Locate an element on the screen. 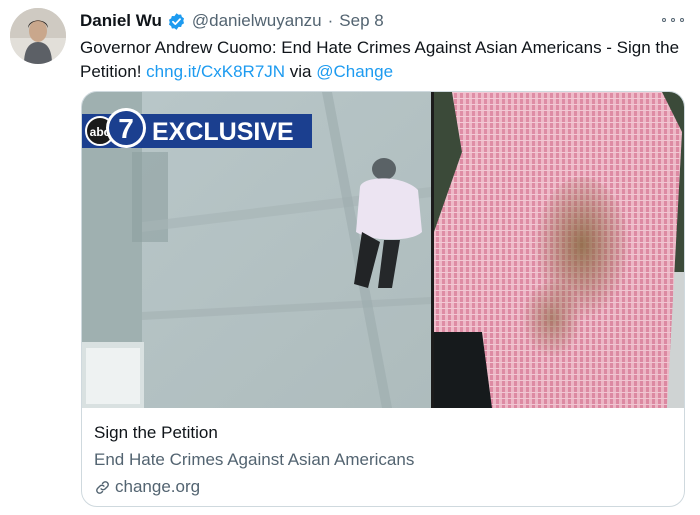 The height and width of the screenshot is (515, 700). avatar is located at coordinates (38, 36).